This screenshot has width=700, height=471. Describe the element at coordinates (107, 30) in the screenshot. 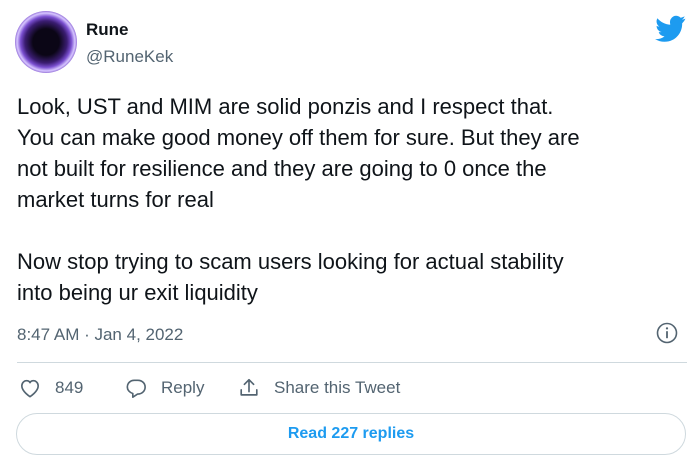

I see `author-name: Rune` at that location.